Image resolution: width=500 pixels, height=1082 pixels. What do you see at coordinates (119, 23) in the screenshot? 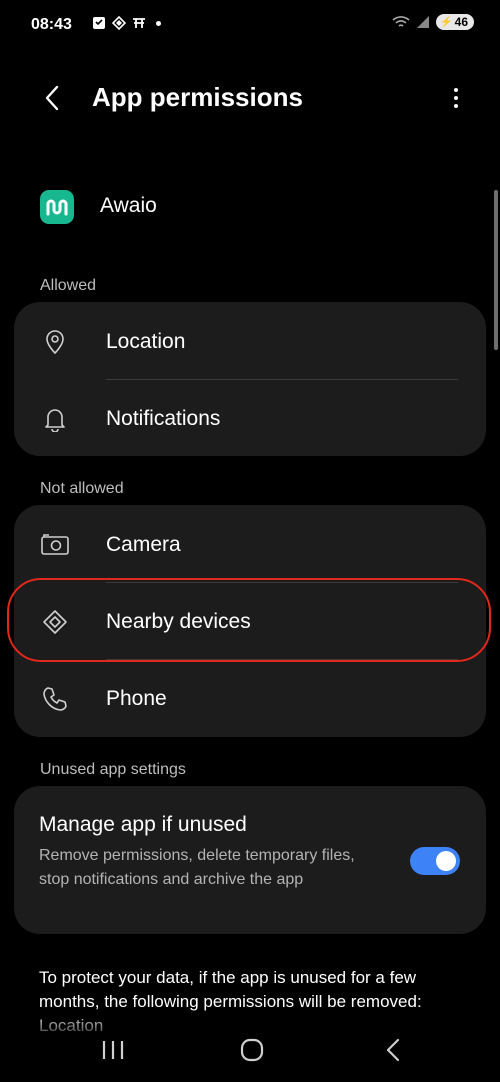
I see `nearby-share-icon` at bounding box center [119, 23].